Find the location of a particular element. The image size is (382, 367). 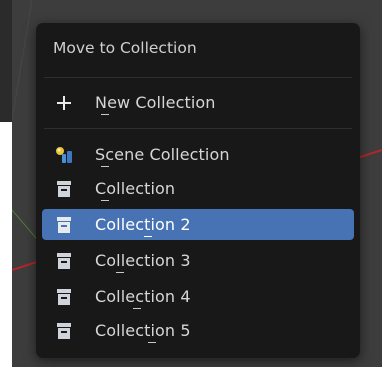

collection-item-label: Collection 2 is located at coordinates (143, 224).